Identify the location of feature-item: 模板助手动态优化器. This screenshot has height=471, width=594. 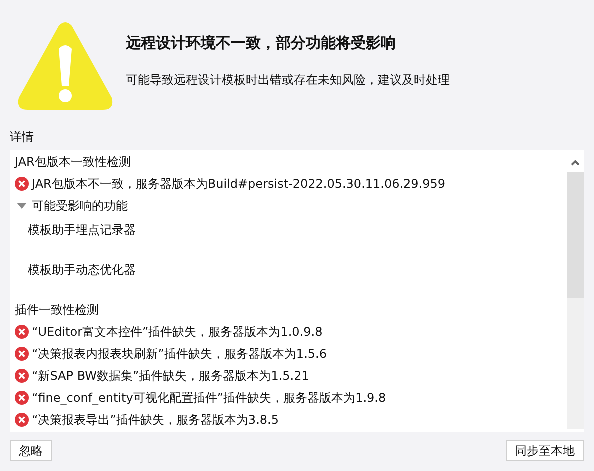
(82, 270).